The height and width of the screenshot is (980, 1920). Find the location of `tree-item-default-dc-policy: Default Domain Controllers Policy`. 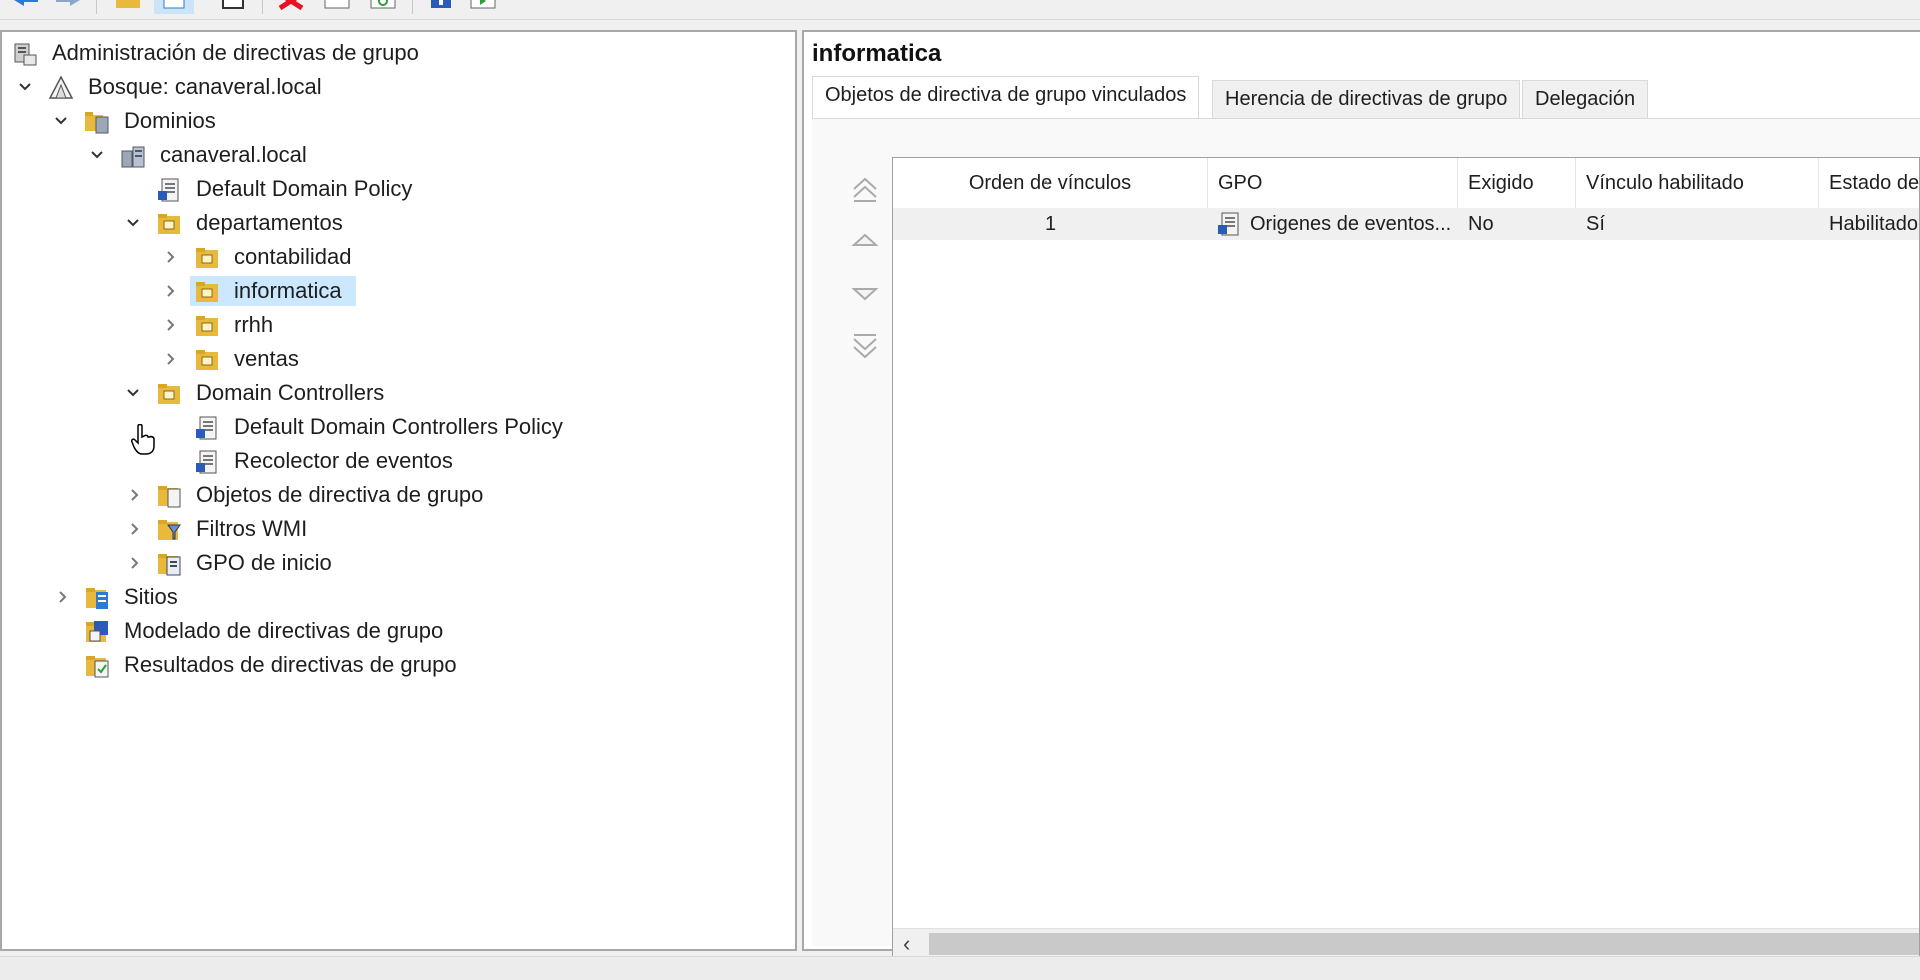

tree-item-default-dc-policy: Default Domain Controllers Policy is located at coordinates (397, 427).